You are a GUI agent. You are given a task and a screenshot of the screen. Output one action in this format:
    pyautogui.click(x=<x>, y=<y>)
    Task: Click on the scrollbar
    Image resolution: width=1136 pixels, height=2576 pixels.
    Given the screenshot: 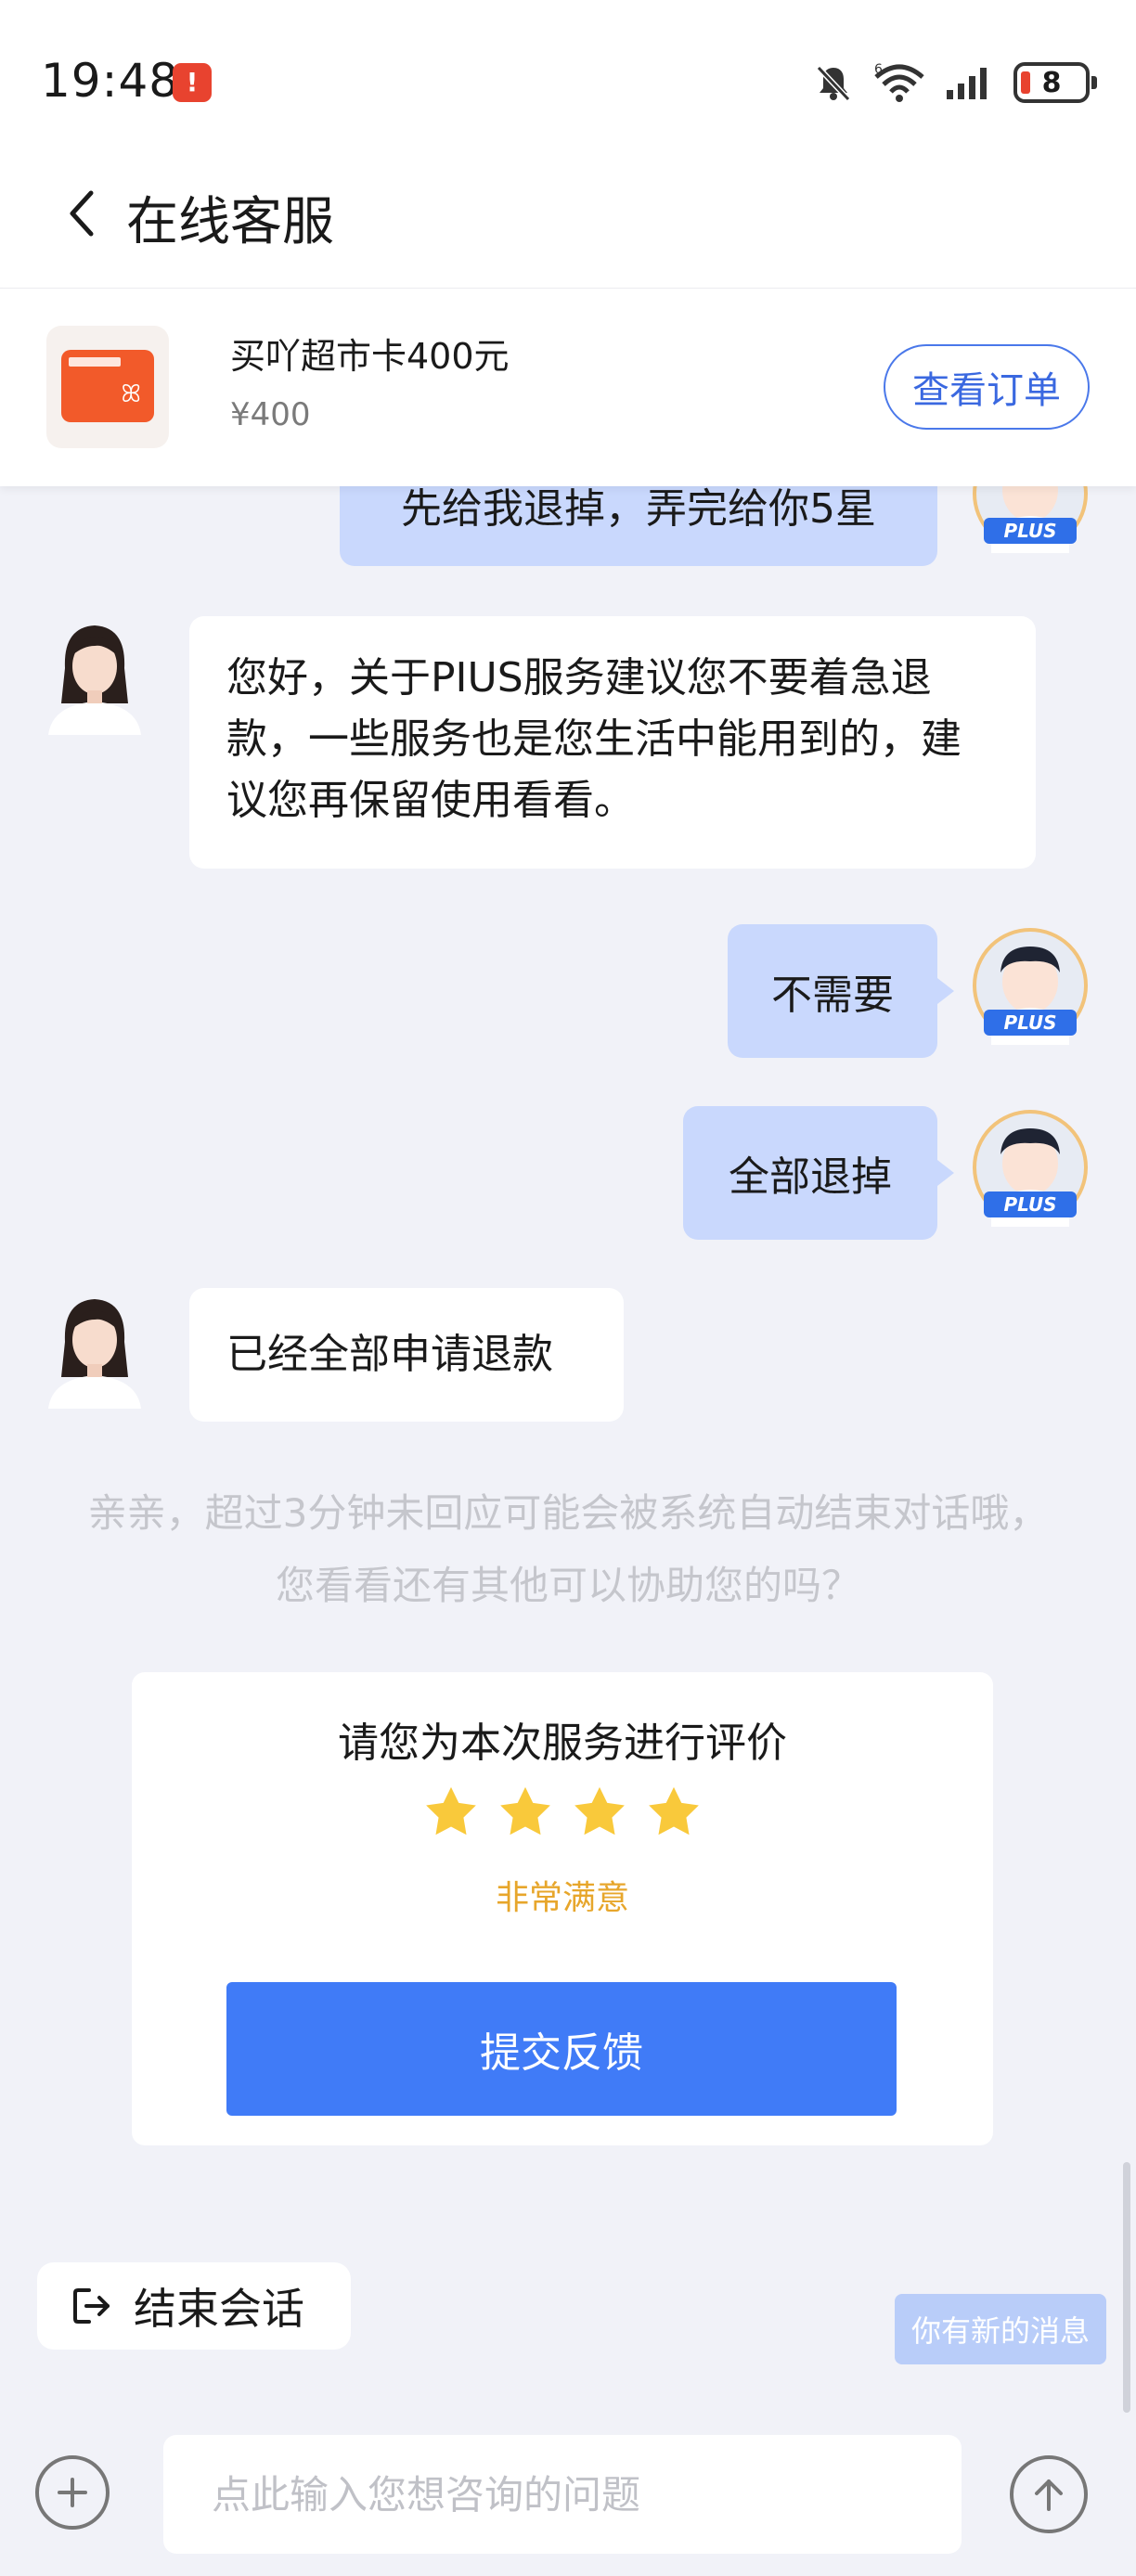 What is the action you would take?
    pyautogui.click(x=1126, y=2287)
    